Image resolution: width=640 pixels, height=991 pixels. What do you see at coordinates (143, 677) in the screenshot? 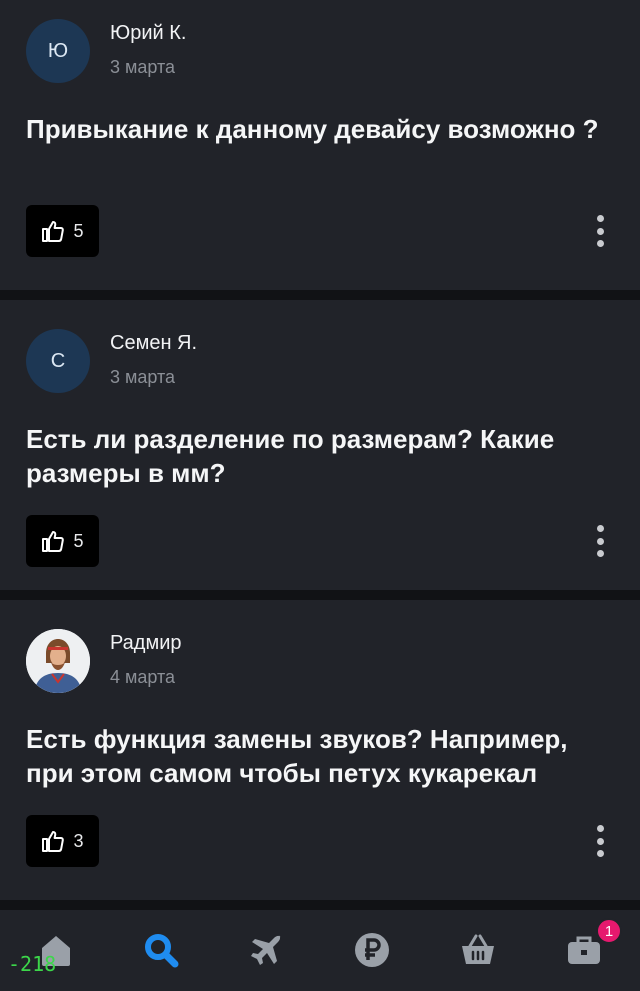
I see `post-date: 4 марта` at bounding box center [143, 677].